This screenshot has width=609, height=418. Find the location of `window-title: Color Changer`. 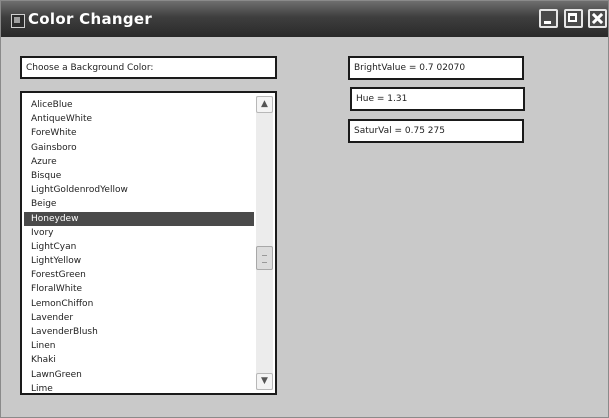

window-title: Color Changer is located at coordinates (90, 19).